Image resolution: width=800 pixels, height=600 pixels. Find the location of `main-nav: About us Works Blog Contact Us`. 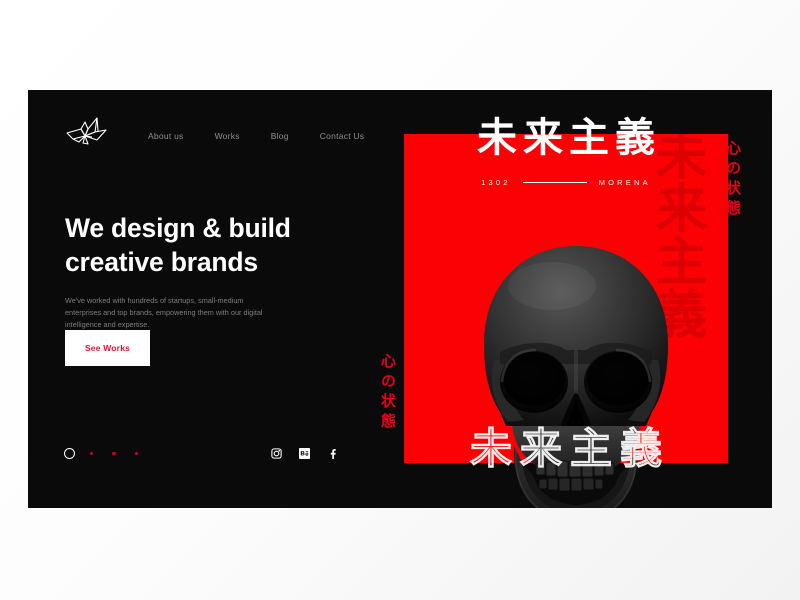

main-nav: About us Works Blog Contact Us is located at coordinates (256, 136).